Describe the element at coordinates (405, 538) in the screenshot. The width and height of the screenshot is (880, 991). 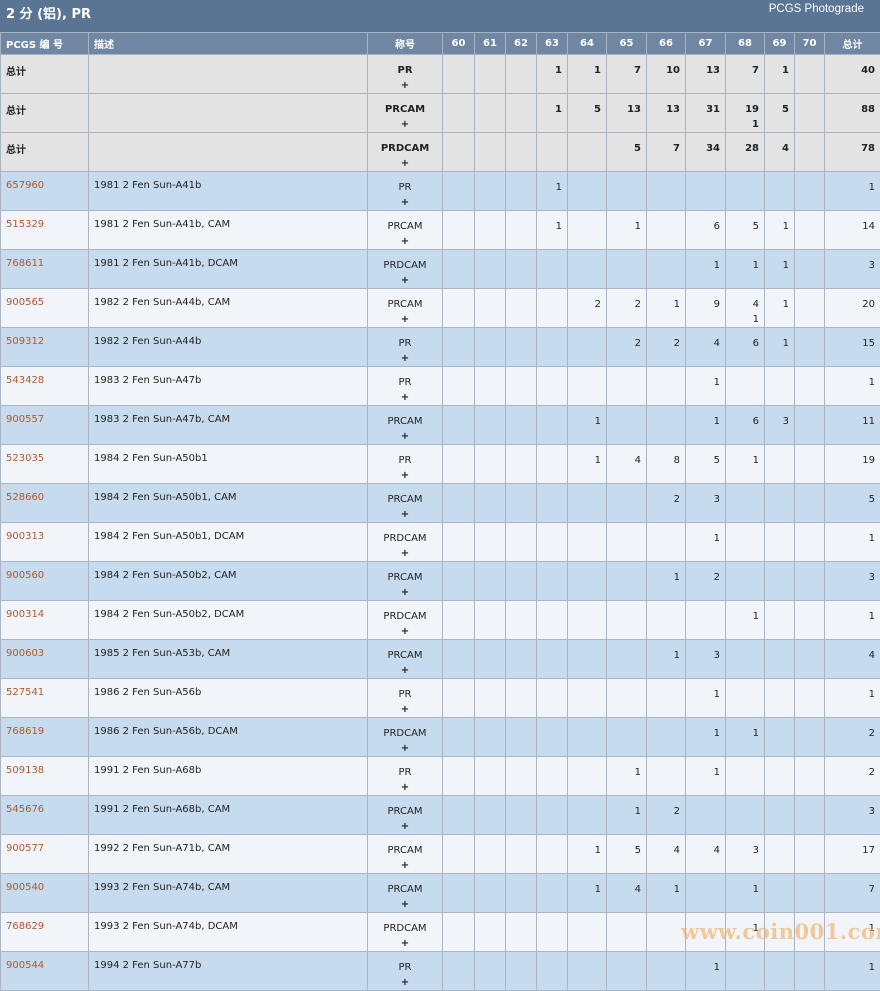
I see `designation-label: PRDCAM` at that location.